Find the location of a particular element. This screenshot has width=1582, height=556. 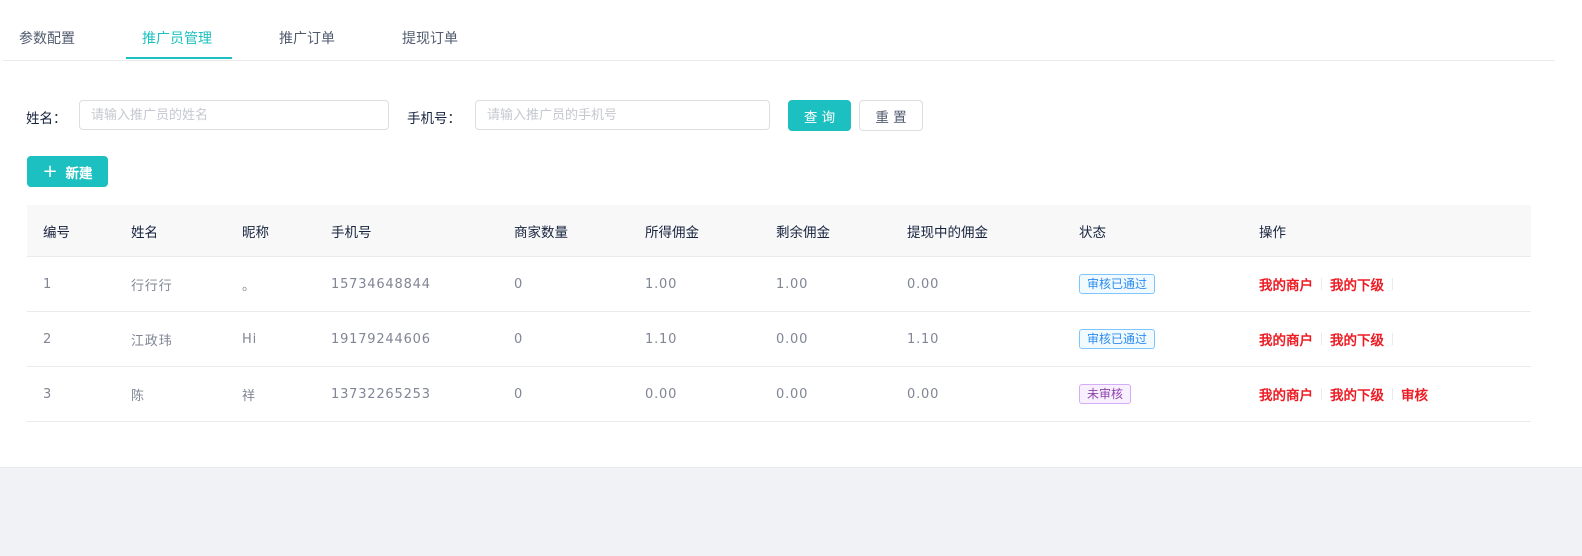

header-status: 状态 is located at coordinates (1092, 232).